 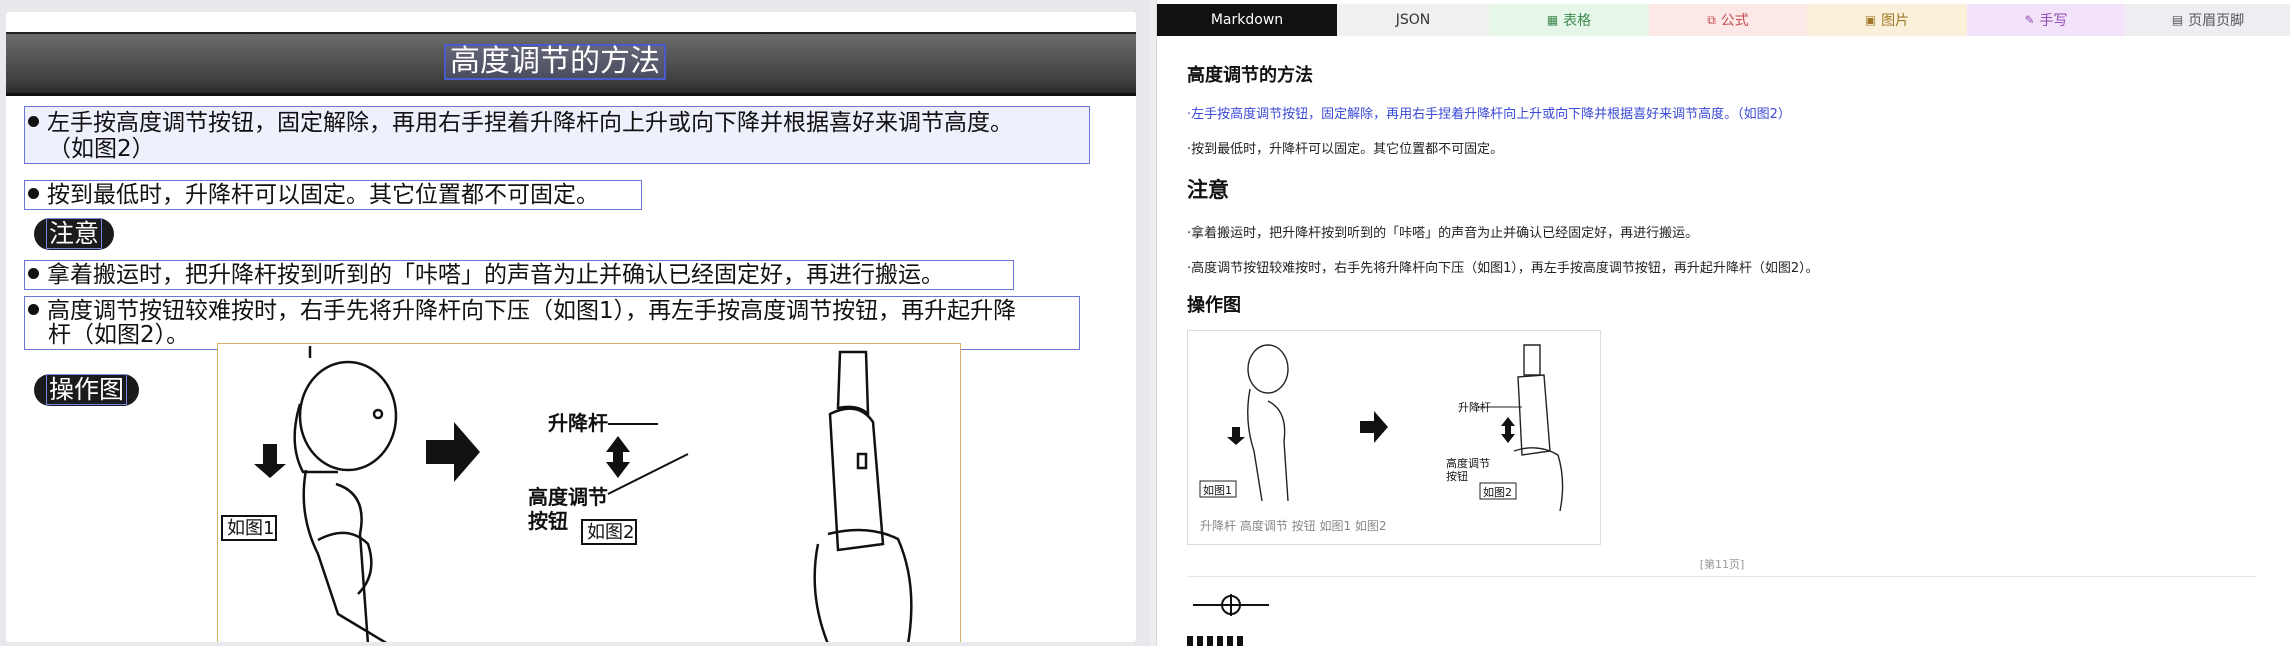 What do you see at coordinates (2216, 21) in the screenshot?
I see `tab-label: 页眉页脚` at bounding box center [2216, 21].